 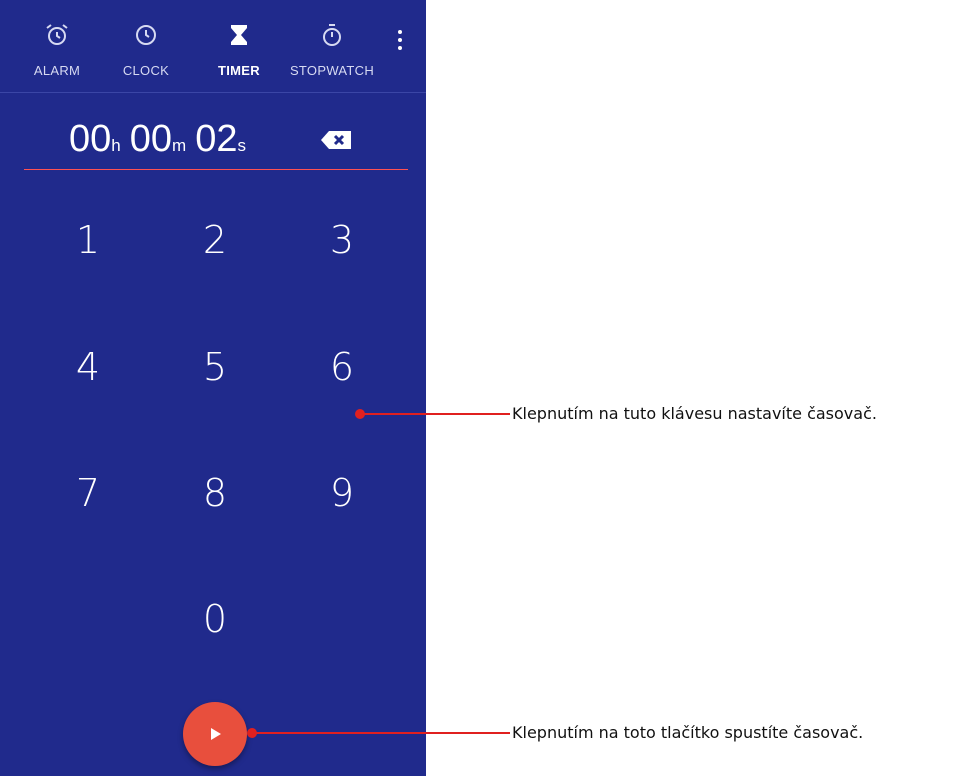 What do you see at coordinates (239, 46) in the screenshot?
I see `tab-timer: TIMER` at bounding box center [239, 46].